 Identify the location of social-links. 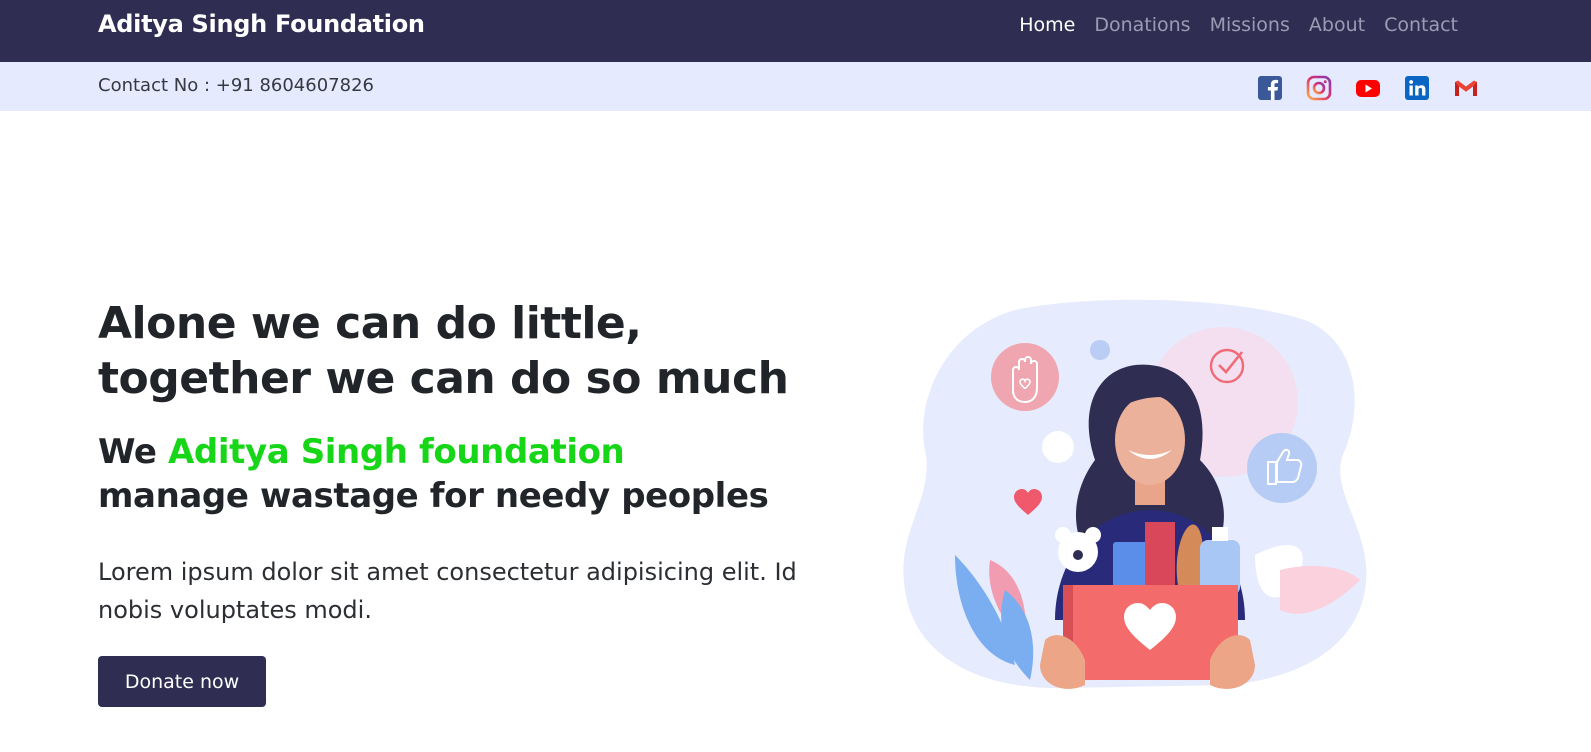
(1368, 88).